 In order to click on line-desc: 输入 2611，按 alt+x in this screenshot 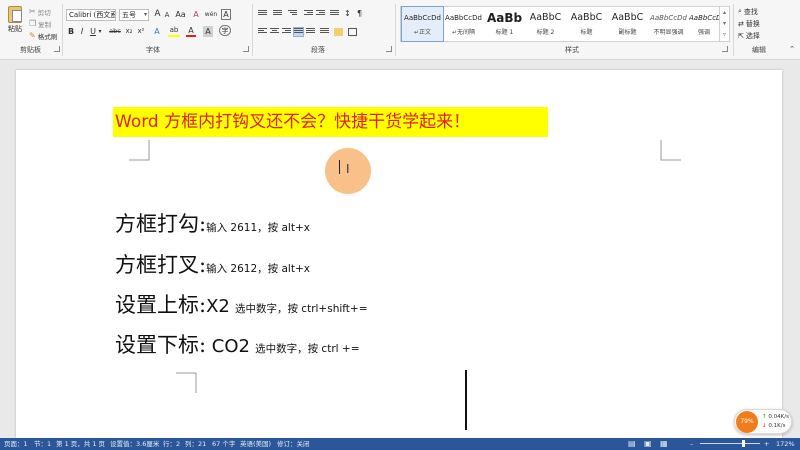, I will do `click(258, 228)`.